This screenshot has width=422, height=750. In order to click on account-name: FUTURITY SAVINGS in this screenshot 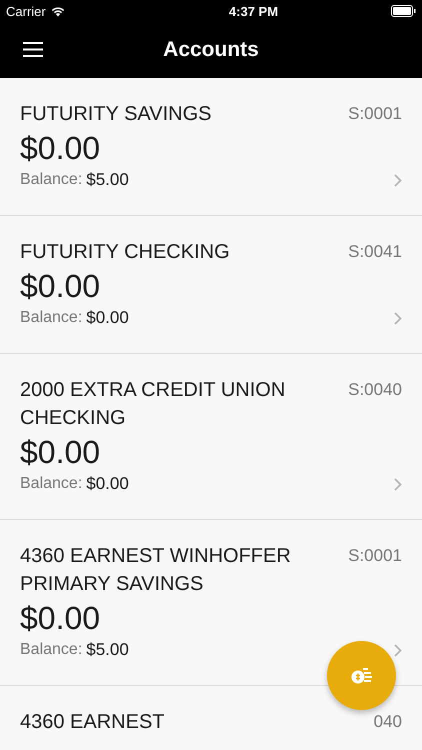, I will do `click(116, 114)`.